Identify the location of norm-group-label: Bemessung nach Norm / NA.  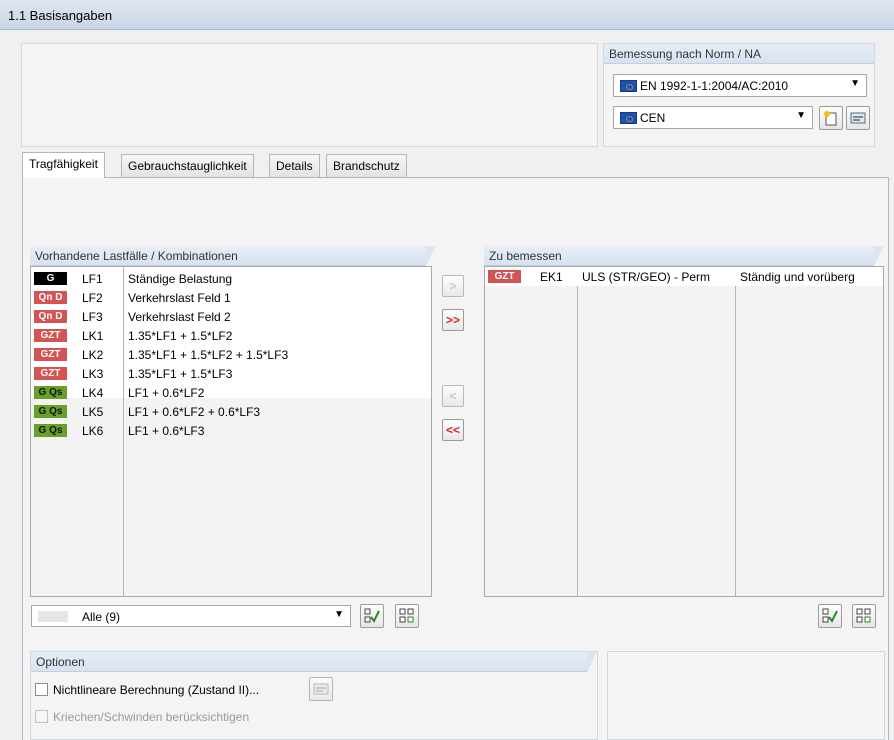
(685, 54).